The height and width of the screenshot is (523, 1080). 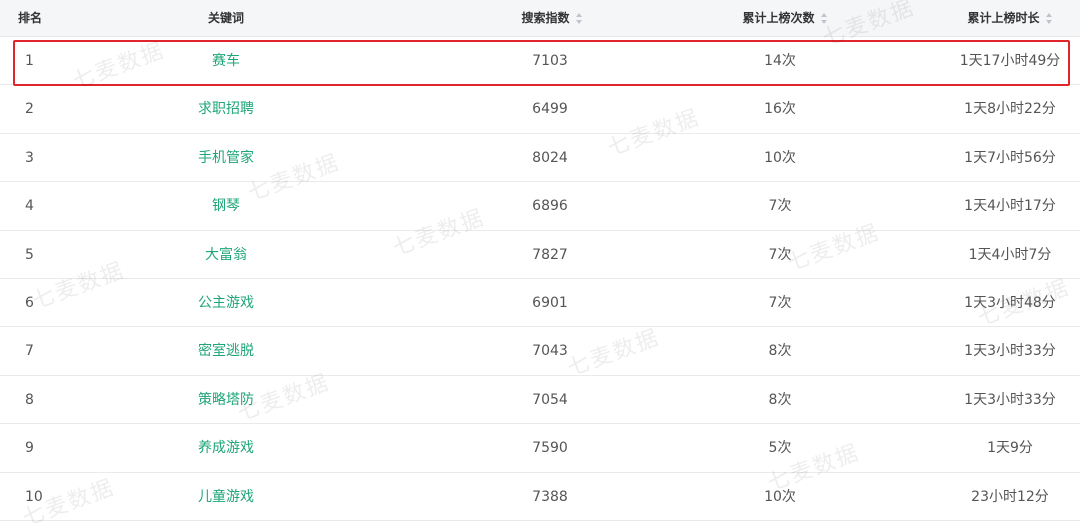 I want to click on keyword-link: 手机管家, so click(x=226, y=158).